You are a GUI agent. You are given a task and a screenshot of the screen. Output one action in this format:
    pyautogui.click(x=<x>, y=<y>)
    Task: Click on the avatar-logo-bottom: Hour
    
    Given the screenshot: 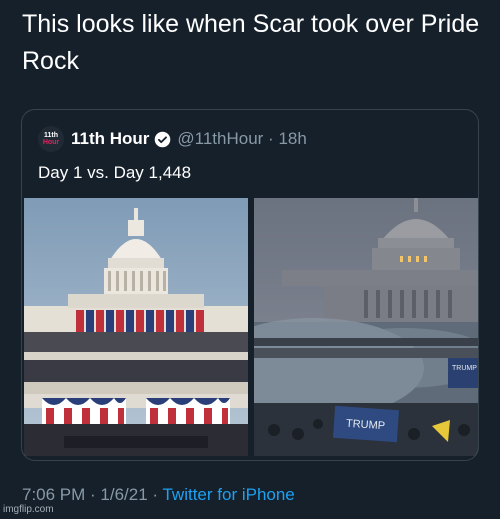 What is the action you would take?
    pyautogui.click(x=51, y=142)
    